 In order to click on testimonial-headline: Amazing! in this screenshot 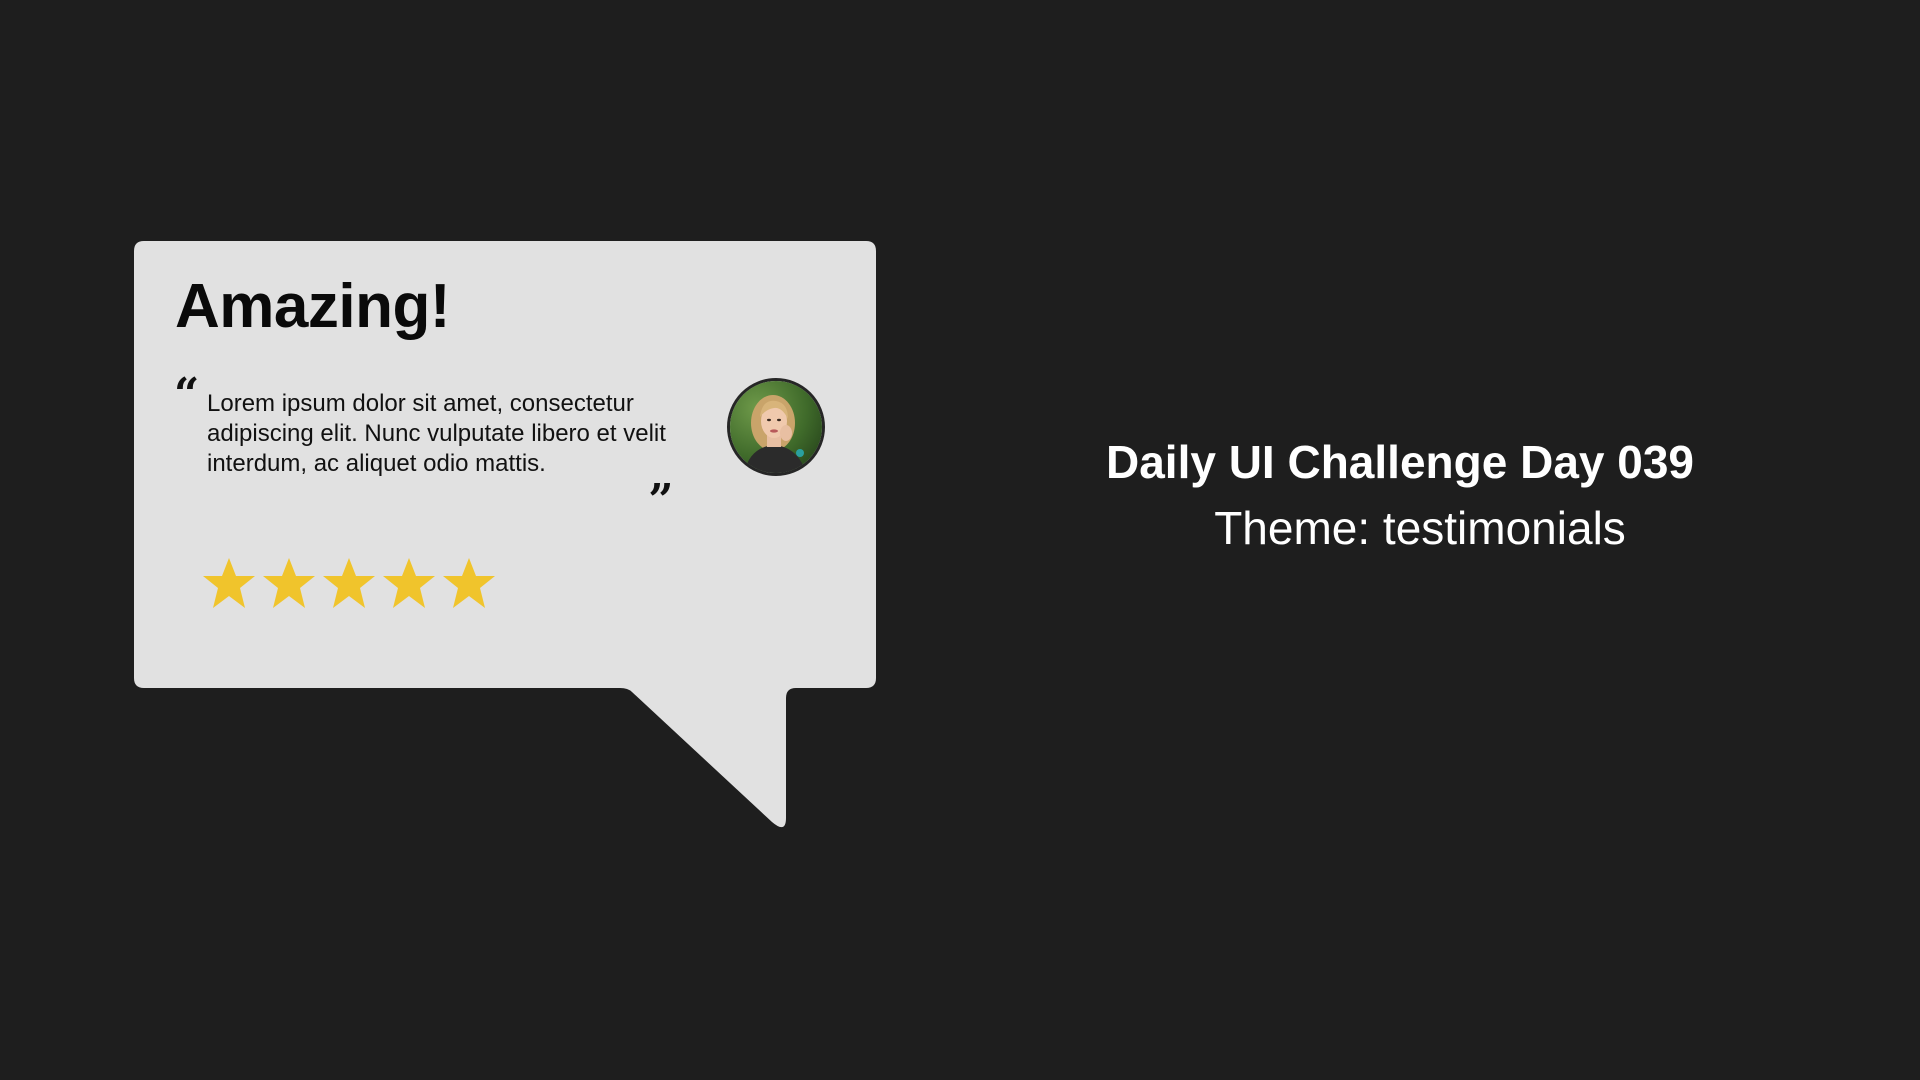, I will do `click(313, 306)`.